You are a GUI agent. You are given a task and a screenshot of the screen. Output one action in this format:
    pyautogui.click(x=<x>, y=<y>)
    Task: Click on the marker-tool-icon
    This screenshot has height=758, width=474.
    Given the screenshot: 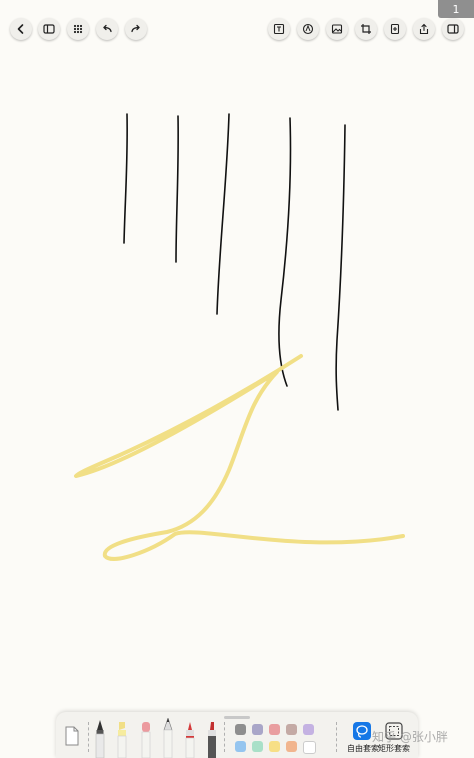 What is the action you would take?
    pyautogui.click(x=212, y=740)
    